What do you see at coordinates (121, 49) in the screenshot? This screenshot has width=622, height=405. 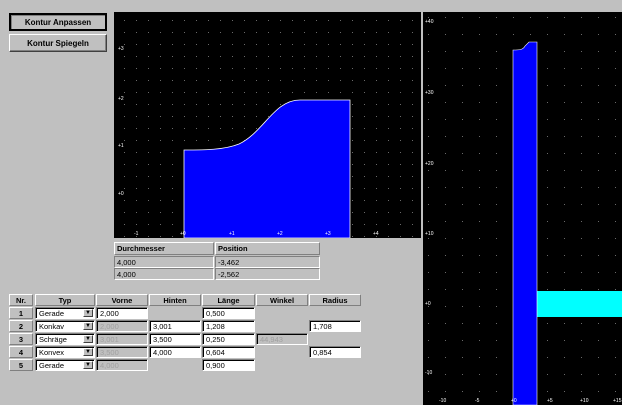 I see `y-tick-label: +3` at bounding box center [121, 49].